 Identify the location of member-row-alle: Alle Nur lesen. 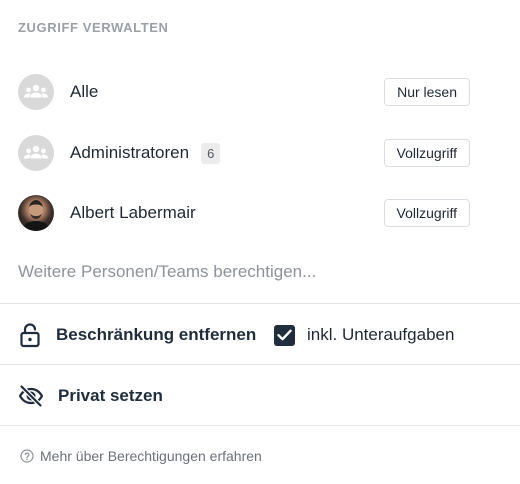
(244, 92).